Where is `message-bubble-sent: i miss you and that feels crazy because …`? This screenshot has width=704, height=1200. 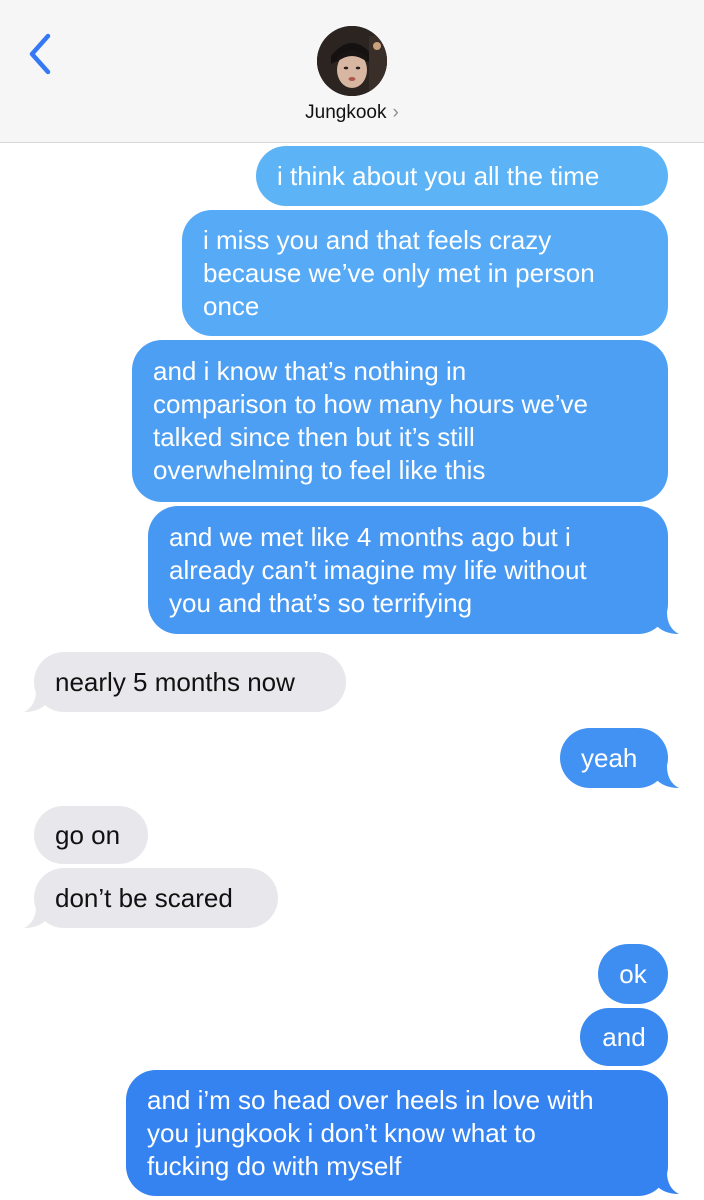
message-bubble-sent: i miss you and that feels crazy because … is located at coordinates (425, 273).